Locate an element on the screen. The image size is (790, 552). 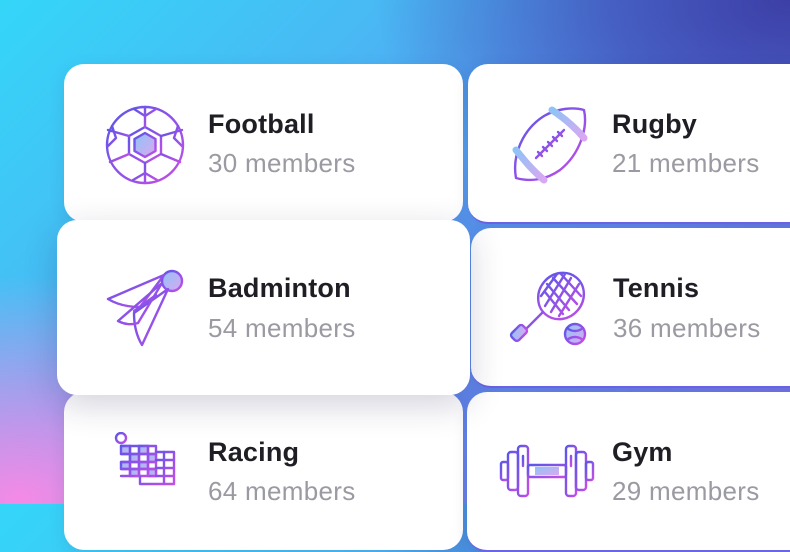
member-count: 30 members is located at coordinates (282, 163).